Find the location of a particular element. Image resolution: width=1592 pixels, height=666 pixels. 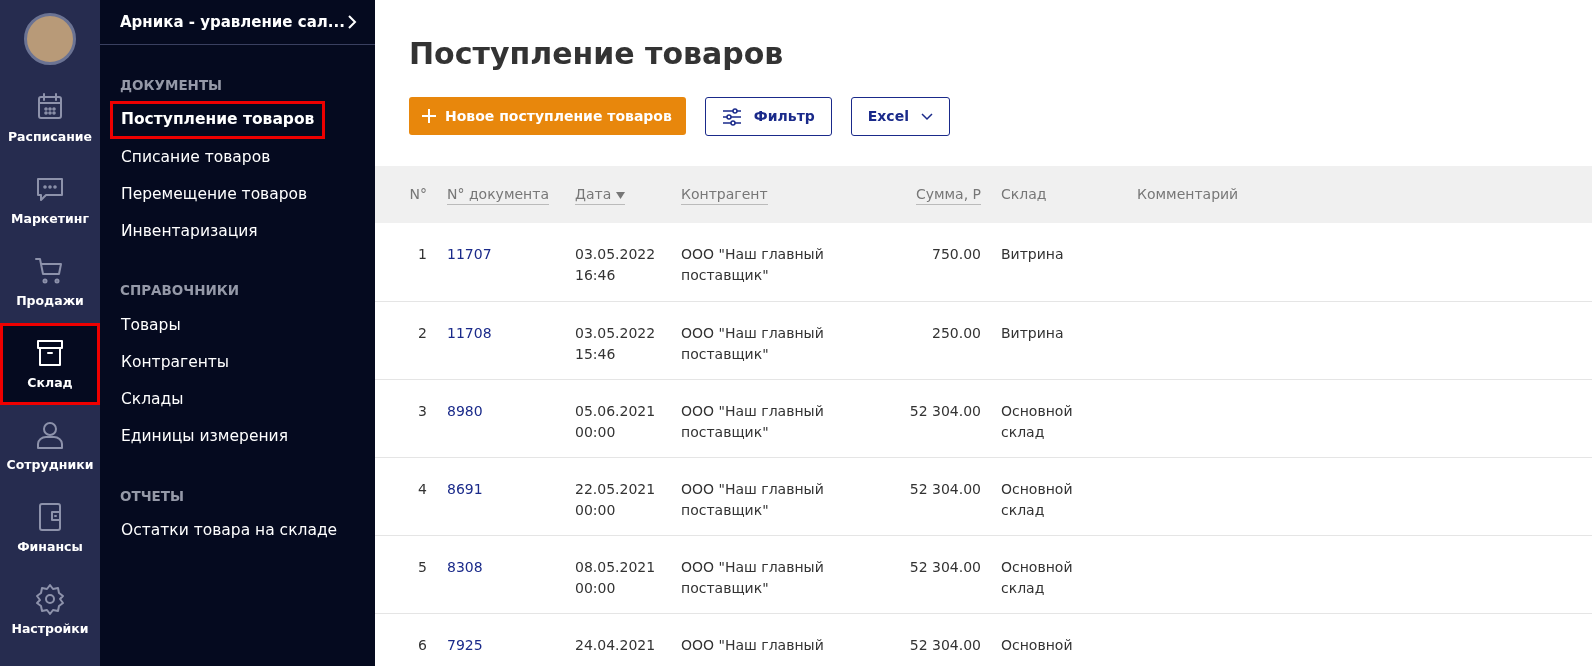

section-heading: СПРАВОЧНИКИ is located at coordinates (180, 291).